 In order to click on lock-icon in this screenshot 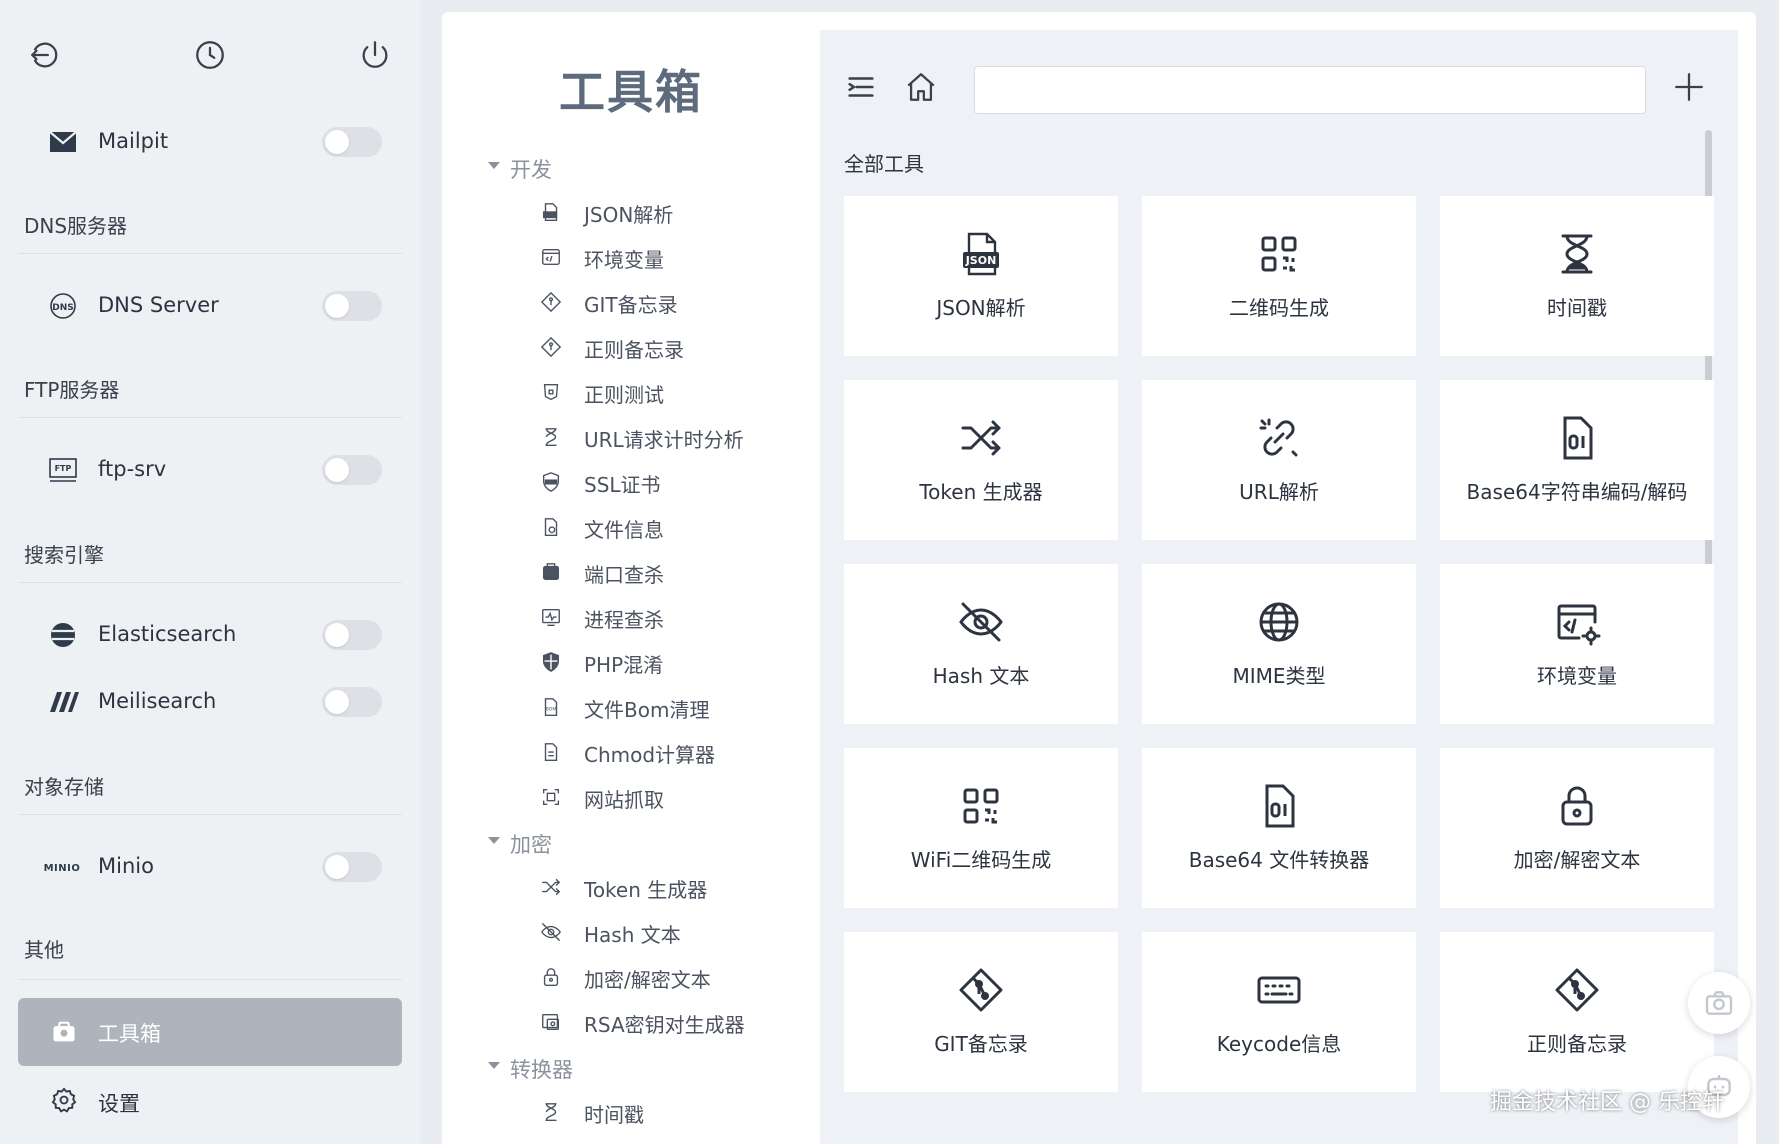, I will do `click(1577, 806)`.